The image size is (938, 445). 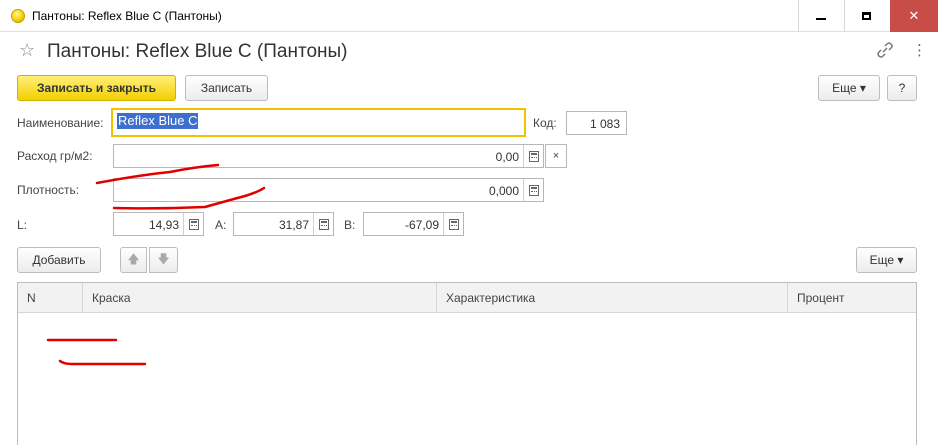 I want to click on consumption-field: 0,00, so click(x=328, y=156).